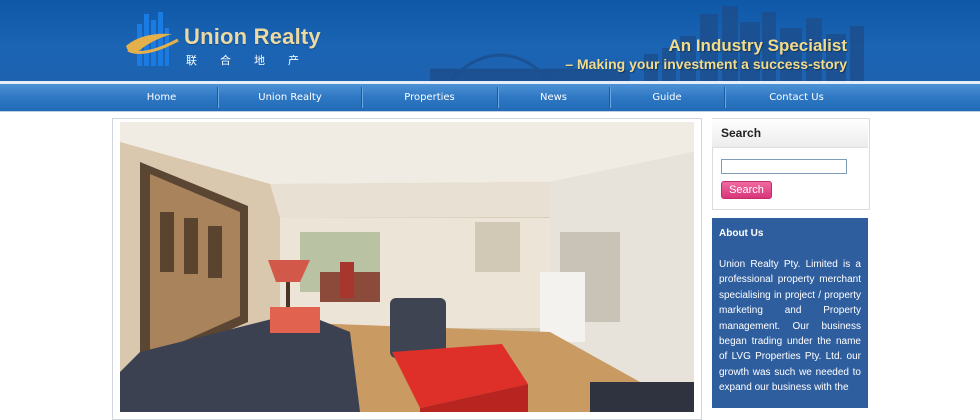 The height and width of the screenshot is (420, 980). Describe the element at coordinates (784, 166) in the screenshot. I see `search-input` at that location.